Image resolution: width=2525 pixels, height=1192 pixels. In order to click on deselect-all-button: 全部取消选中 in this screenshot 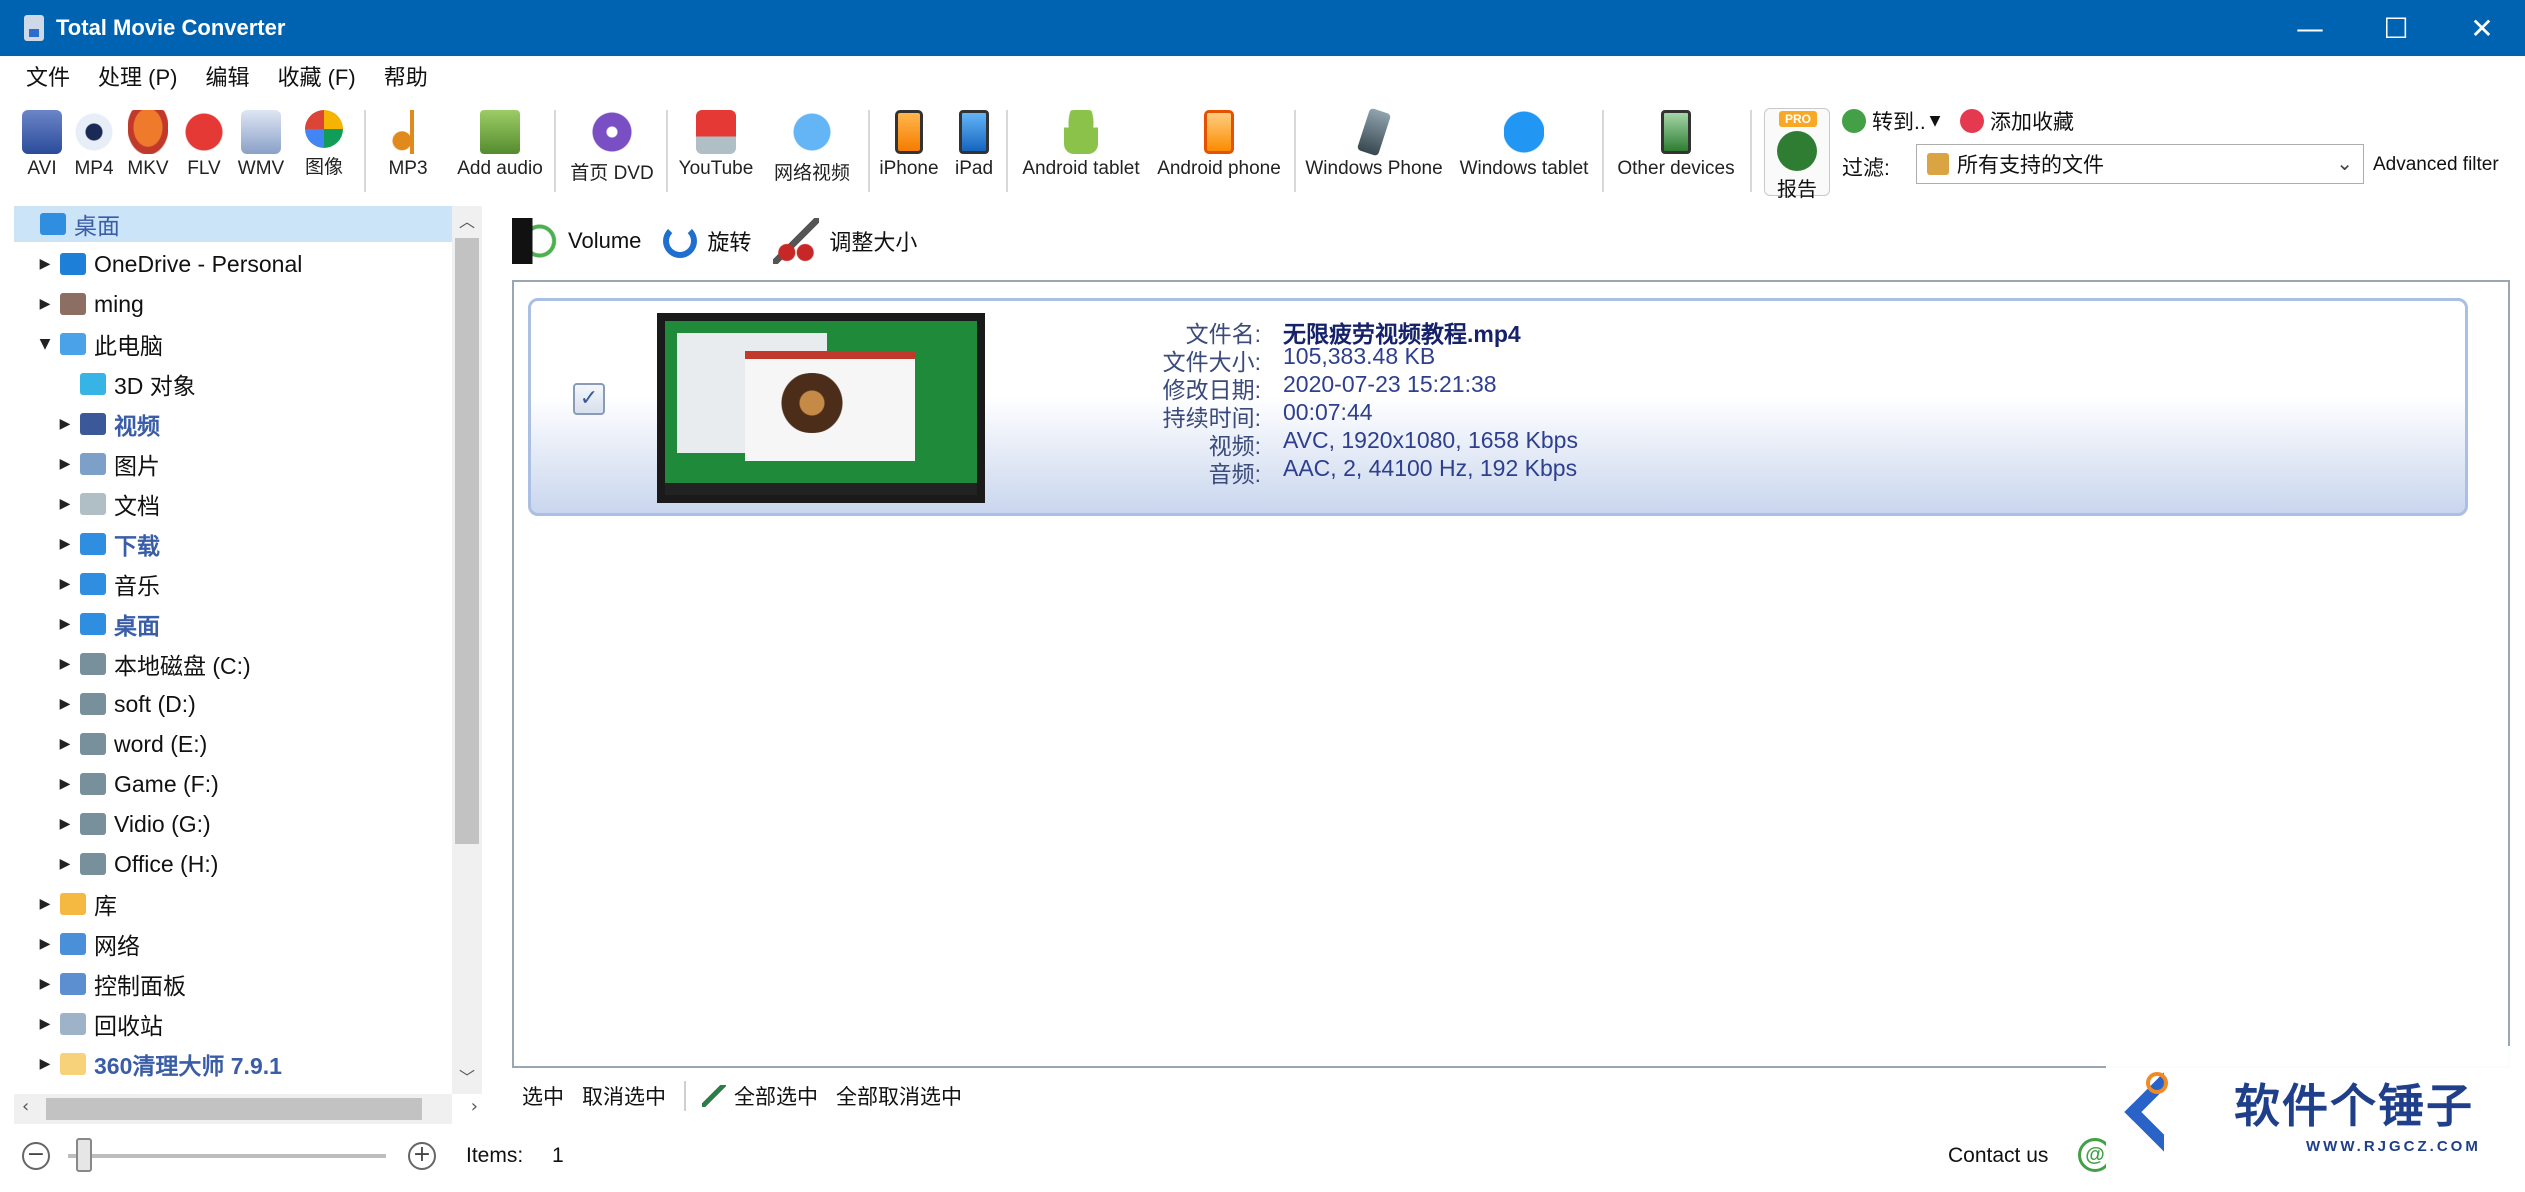, I will do `click(899, 1096)`.